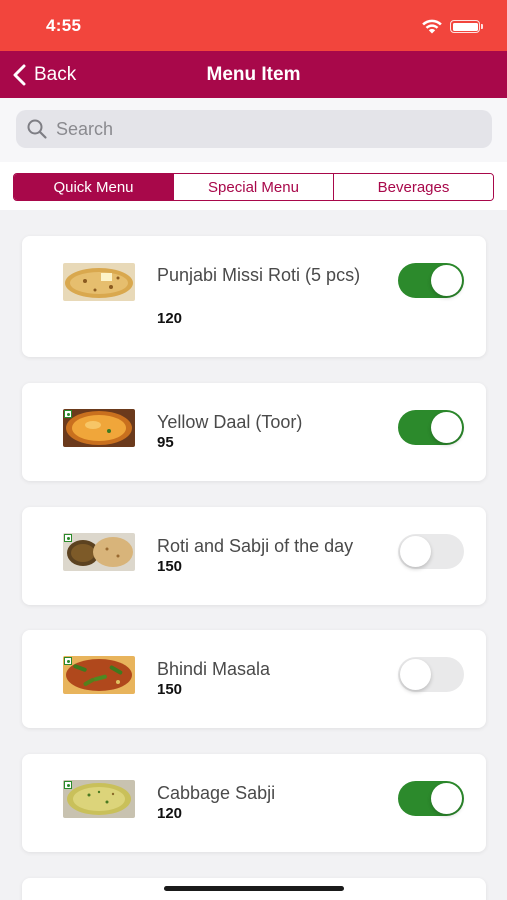 The width and height of the screenshot is (507, 900). Describe the element at coordinates (413, 187) in the screenshot. I see `tab-beverages: Beverages` at that location.